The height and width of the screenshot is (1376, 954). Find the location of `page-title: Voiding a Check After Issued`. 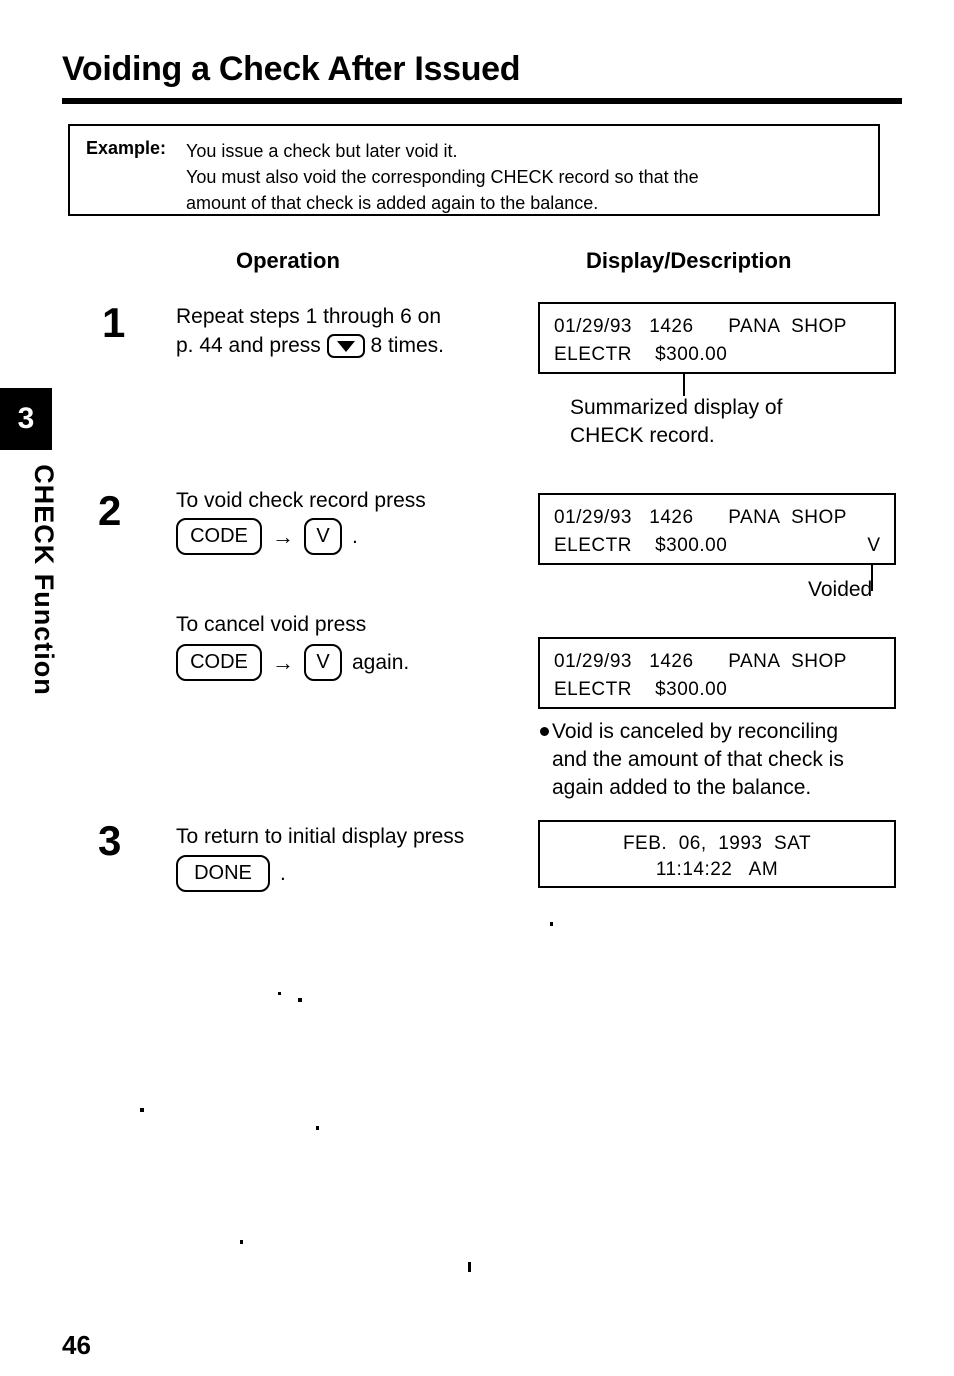

page-title: Voiding a Check After Issued is located at coordinates (291, 69).